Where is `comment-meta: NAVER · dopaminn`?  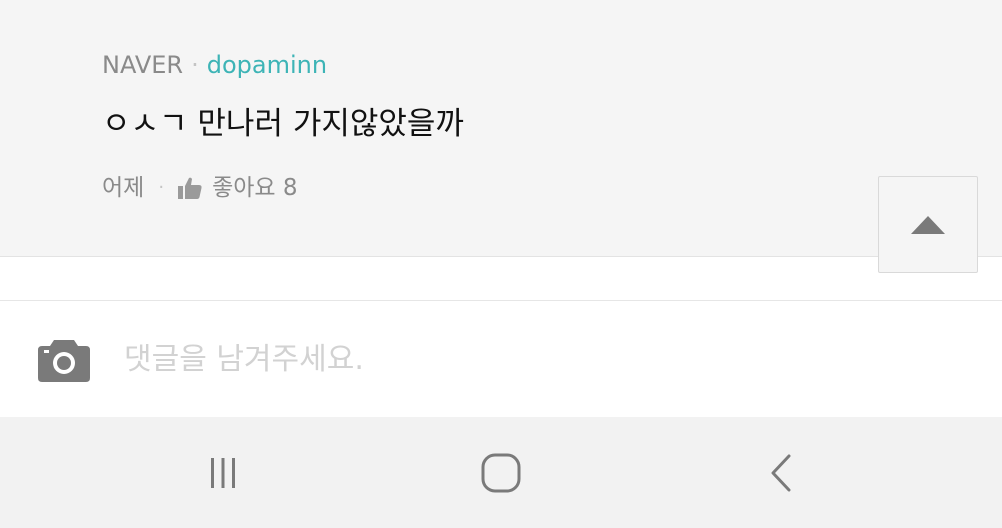 comment-meta: NAVER · dopaminn is located at coordinates (214, 65).